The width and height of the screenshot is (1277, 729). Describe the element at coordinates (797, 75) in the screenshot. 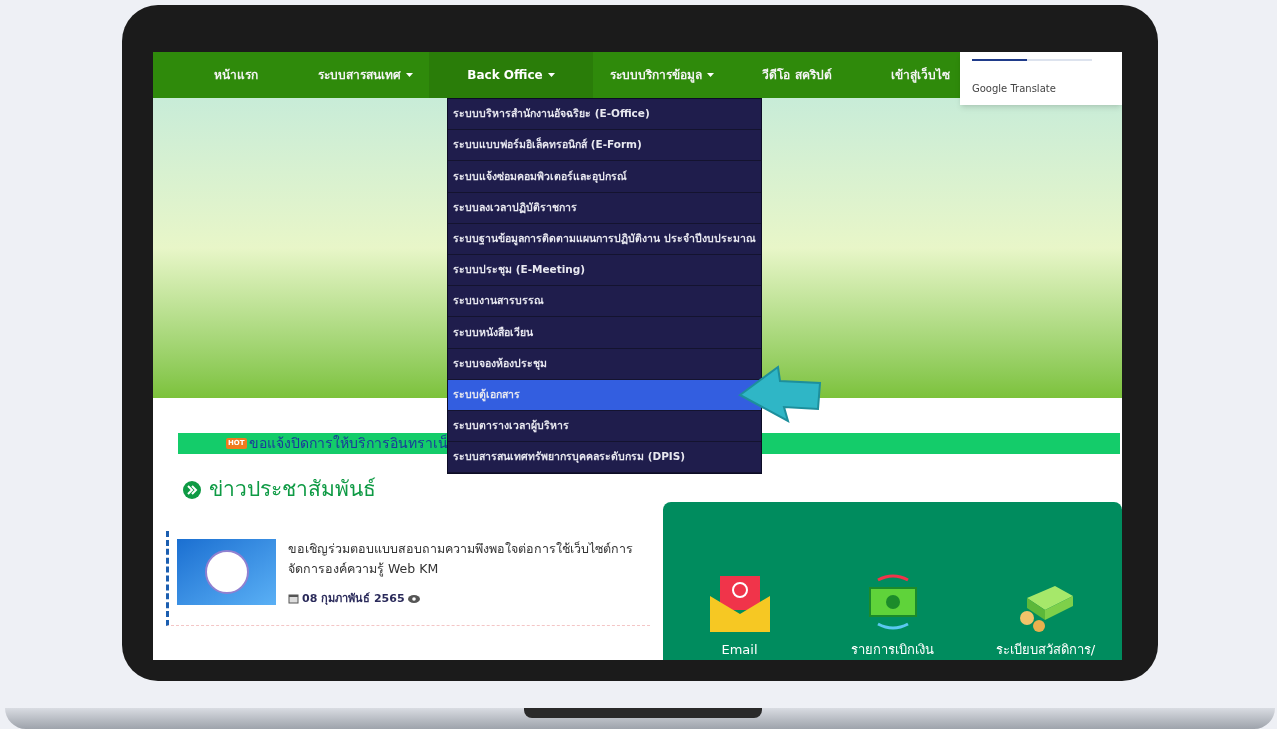

I see `nav-link: วีดีโอ สคริปต์` at that location.